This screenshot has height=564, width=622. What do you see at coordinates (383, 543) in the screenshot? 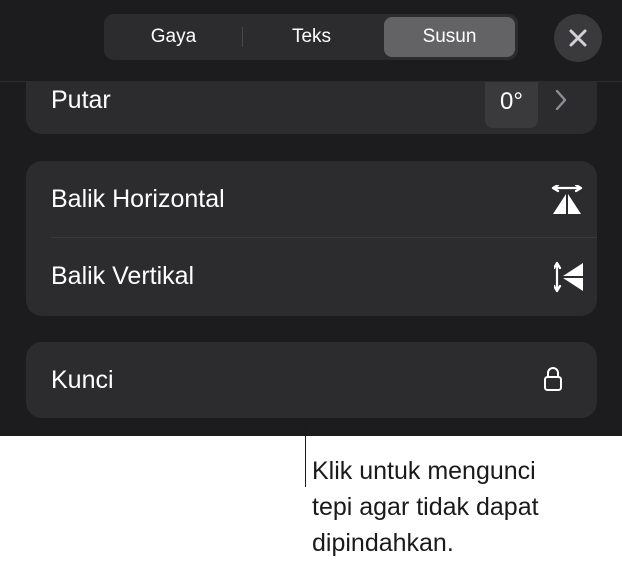
I see `callout-line-3: dipindahkan.` at bounding box center [383, 543].